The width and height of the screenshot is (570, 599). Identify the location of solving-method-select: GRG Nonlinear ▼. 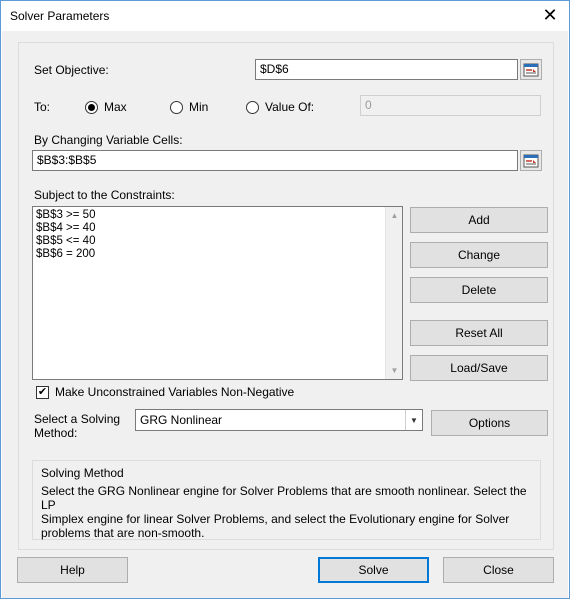
(279, 420).